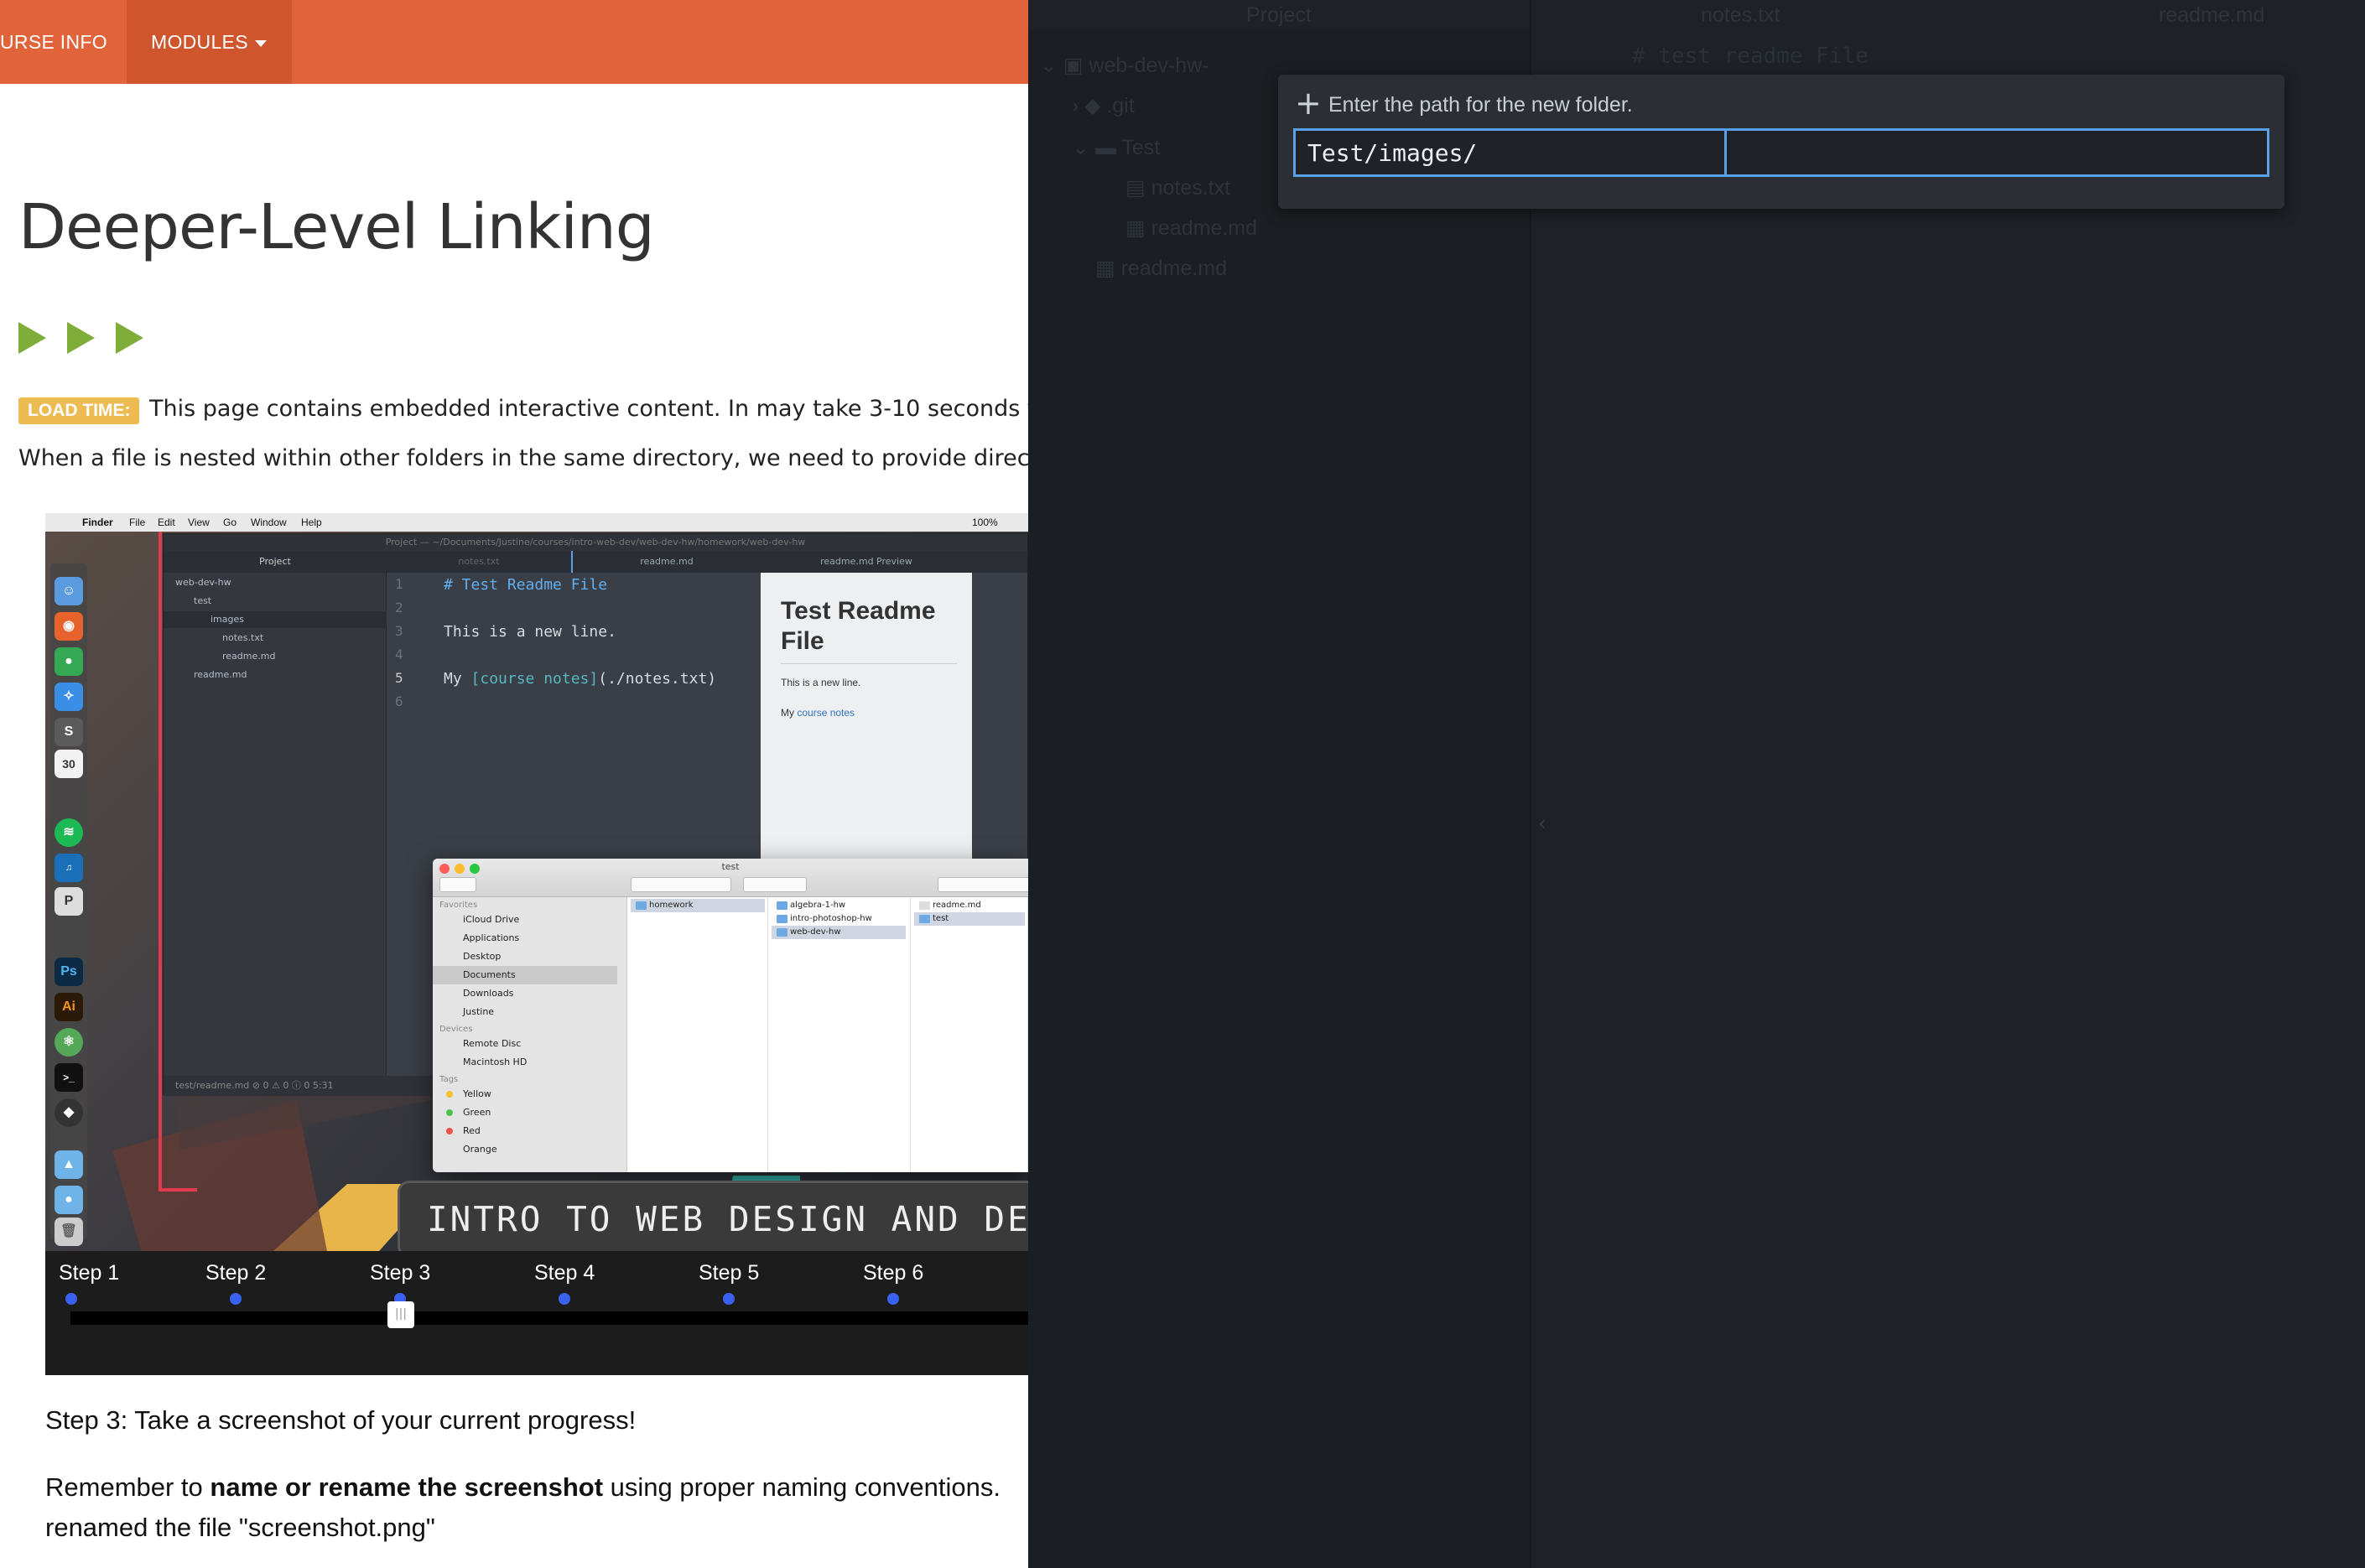 The image size is (2365, 1568). What do you see at coordinates (400, 1273) in the screenshot?
I see `step-label: Step 3` at bounding box center [400, 1273].